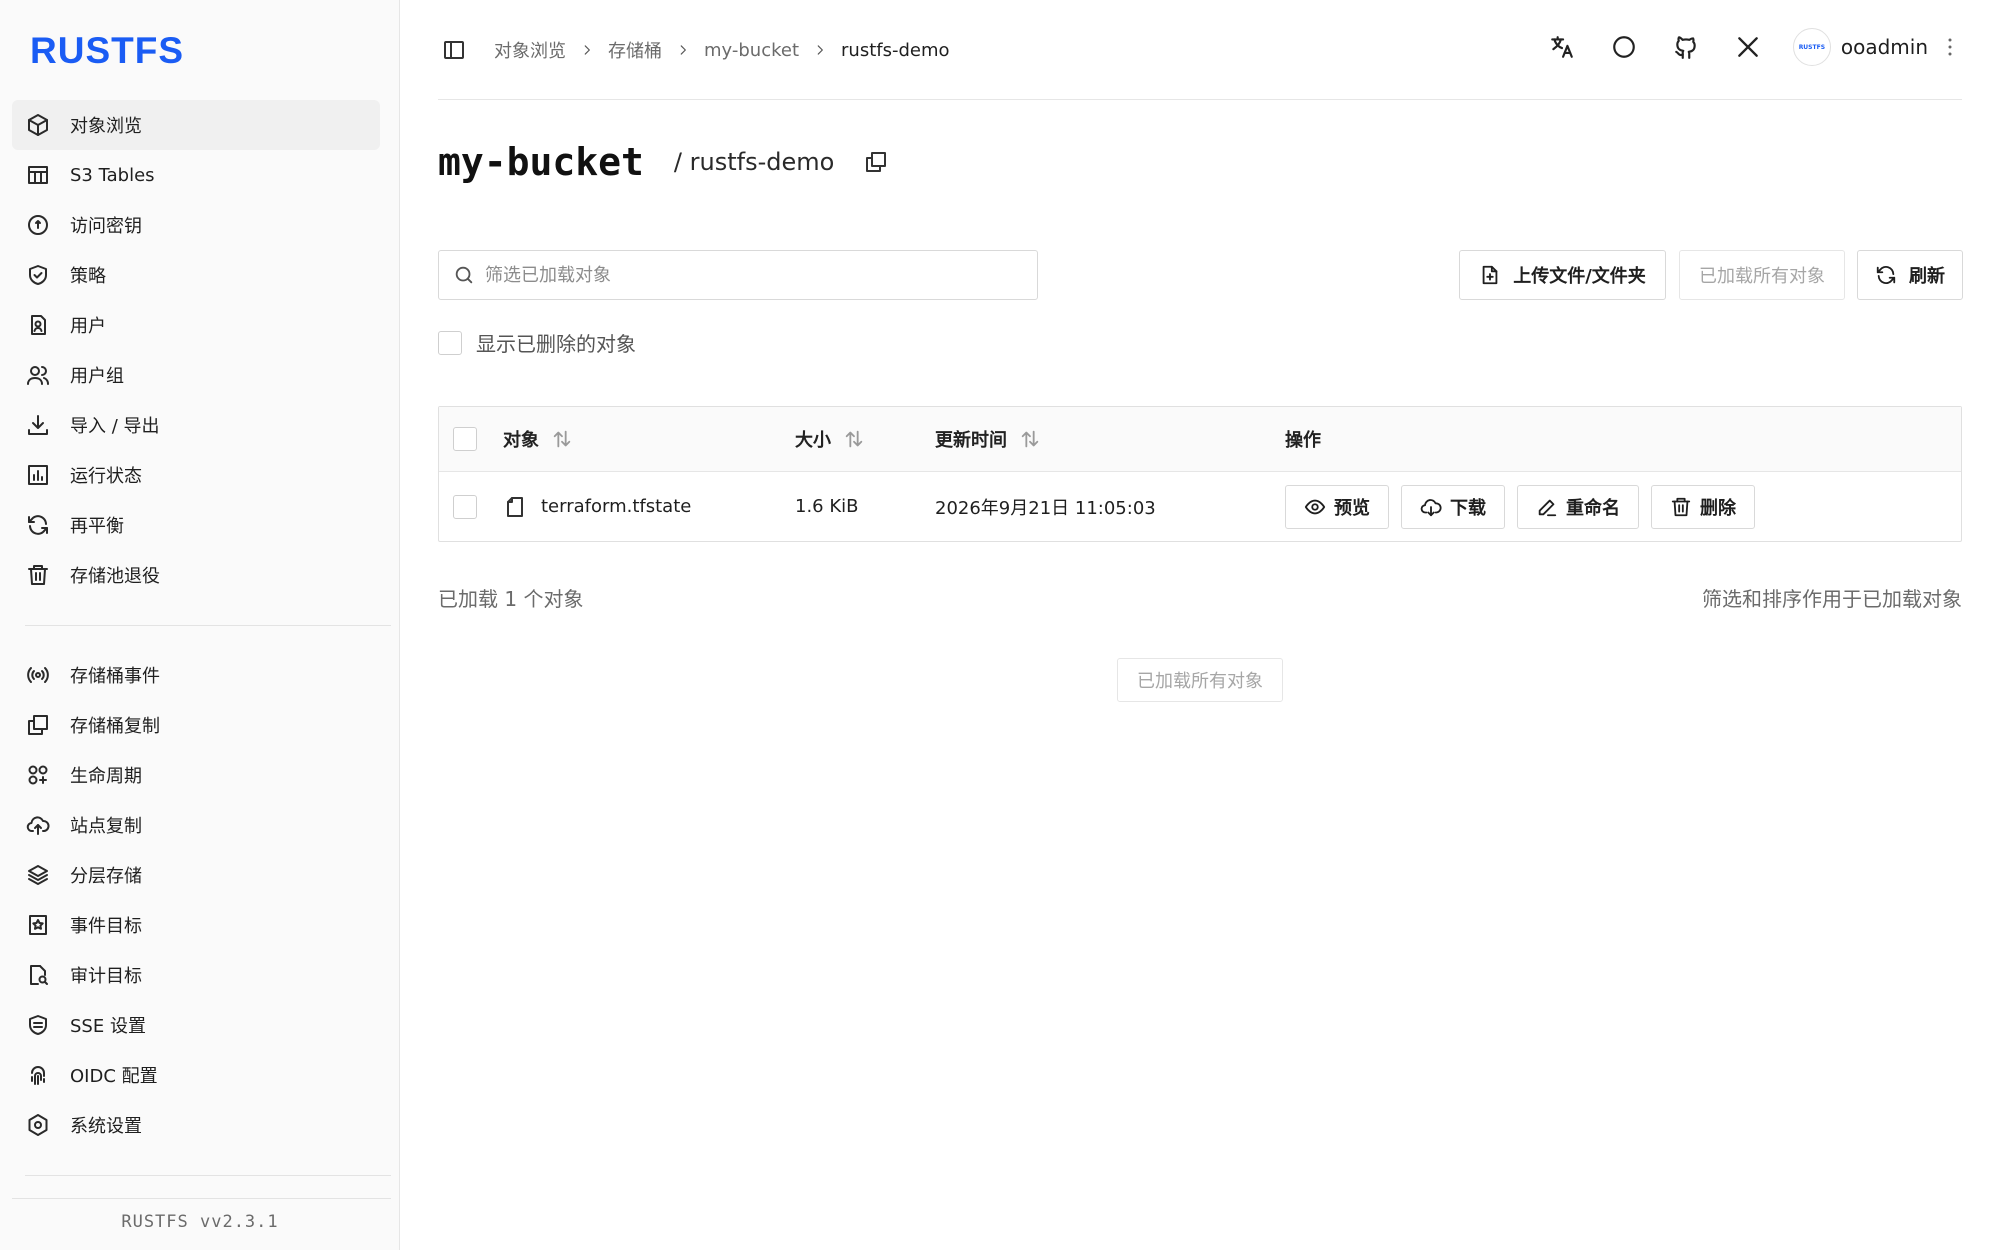  I want to click on delete-button-label: 删除, so click(1718, 508).